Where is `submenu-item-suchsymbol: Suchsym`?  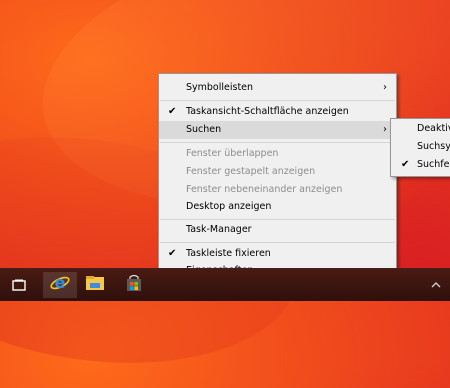
submenu-item-suchsymbol: Suchsym is located at coordinates (420, 147).